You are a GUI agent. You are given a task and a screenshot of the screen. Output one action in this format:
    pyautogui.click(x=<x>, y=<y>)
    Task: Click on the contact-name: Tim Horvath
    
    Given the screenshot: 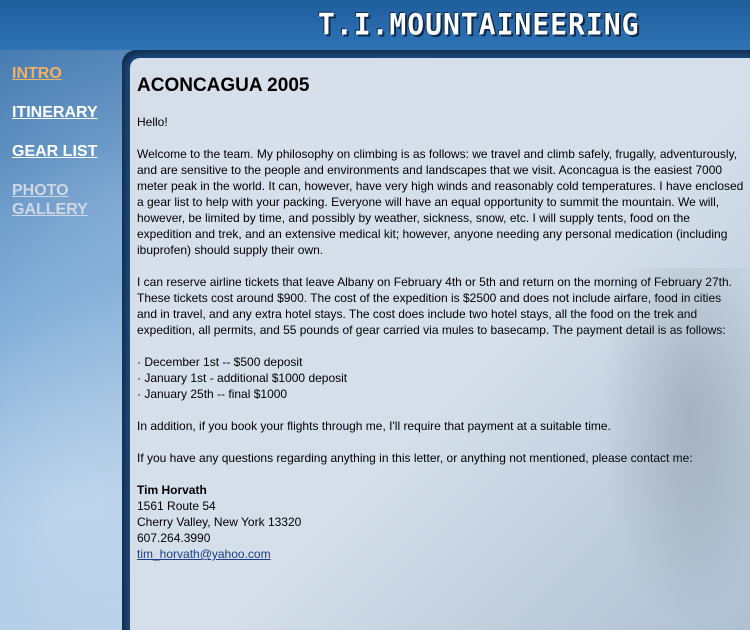 What is the action you would take?
    pyautogui.click(x=172, y=490)
    